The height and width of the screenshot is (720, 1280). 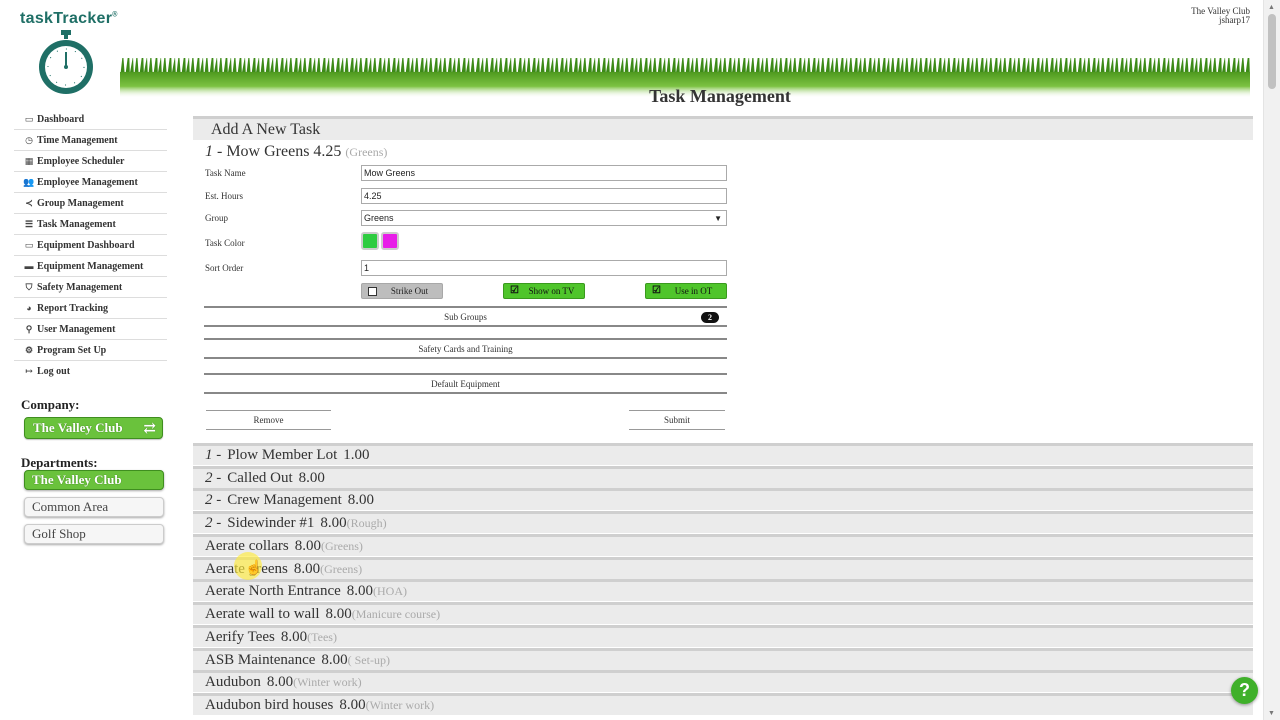 I want to click on sub-groups-label: Sub Groups, so click(x=465, y=316).